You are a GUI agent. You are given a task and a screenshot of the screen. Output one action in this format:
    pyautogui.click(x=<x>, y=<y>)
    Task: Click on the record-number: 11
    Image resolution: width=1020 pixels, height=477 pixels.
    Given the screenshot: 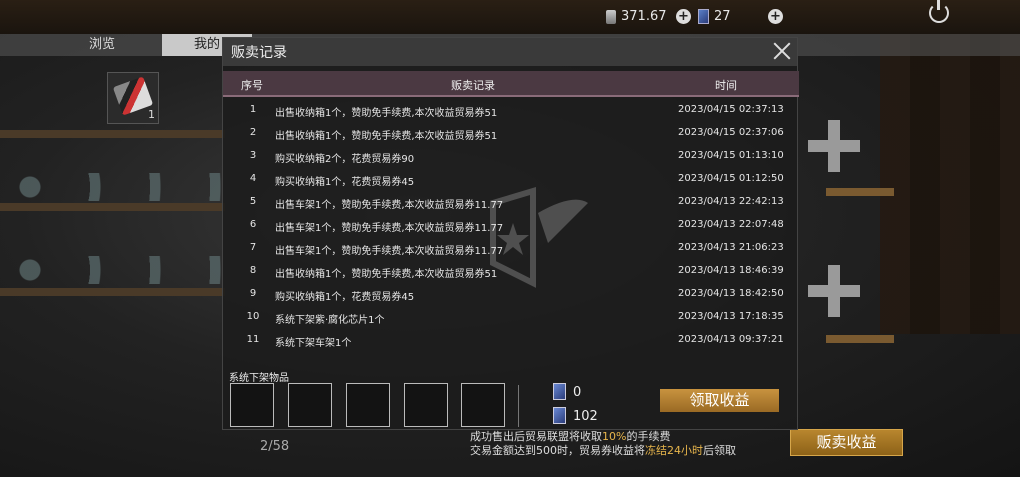 What is the action you would take?
    pyautogui.click(x=253, y=339)
    